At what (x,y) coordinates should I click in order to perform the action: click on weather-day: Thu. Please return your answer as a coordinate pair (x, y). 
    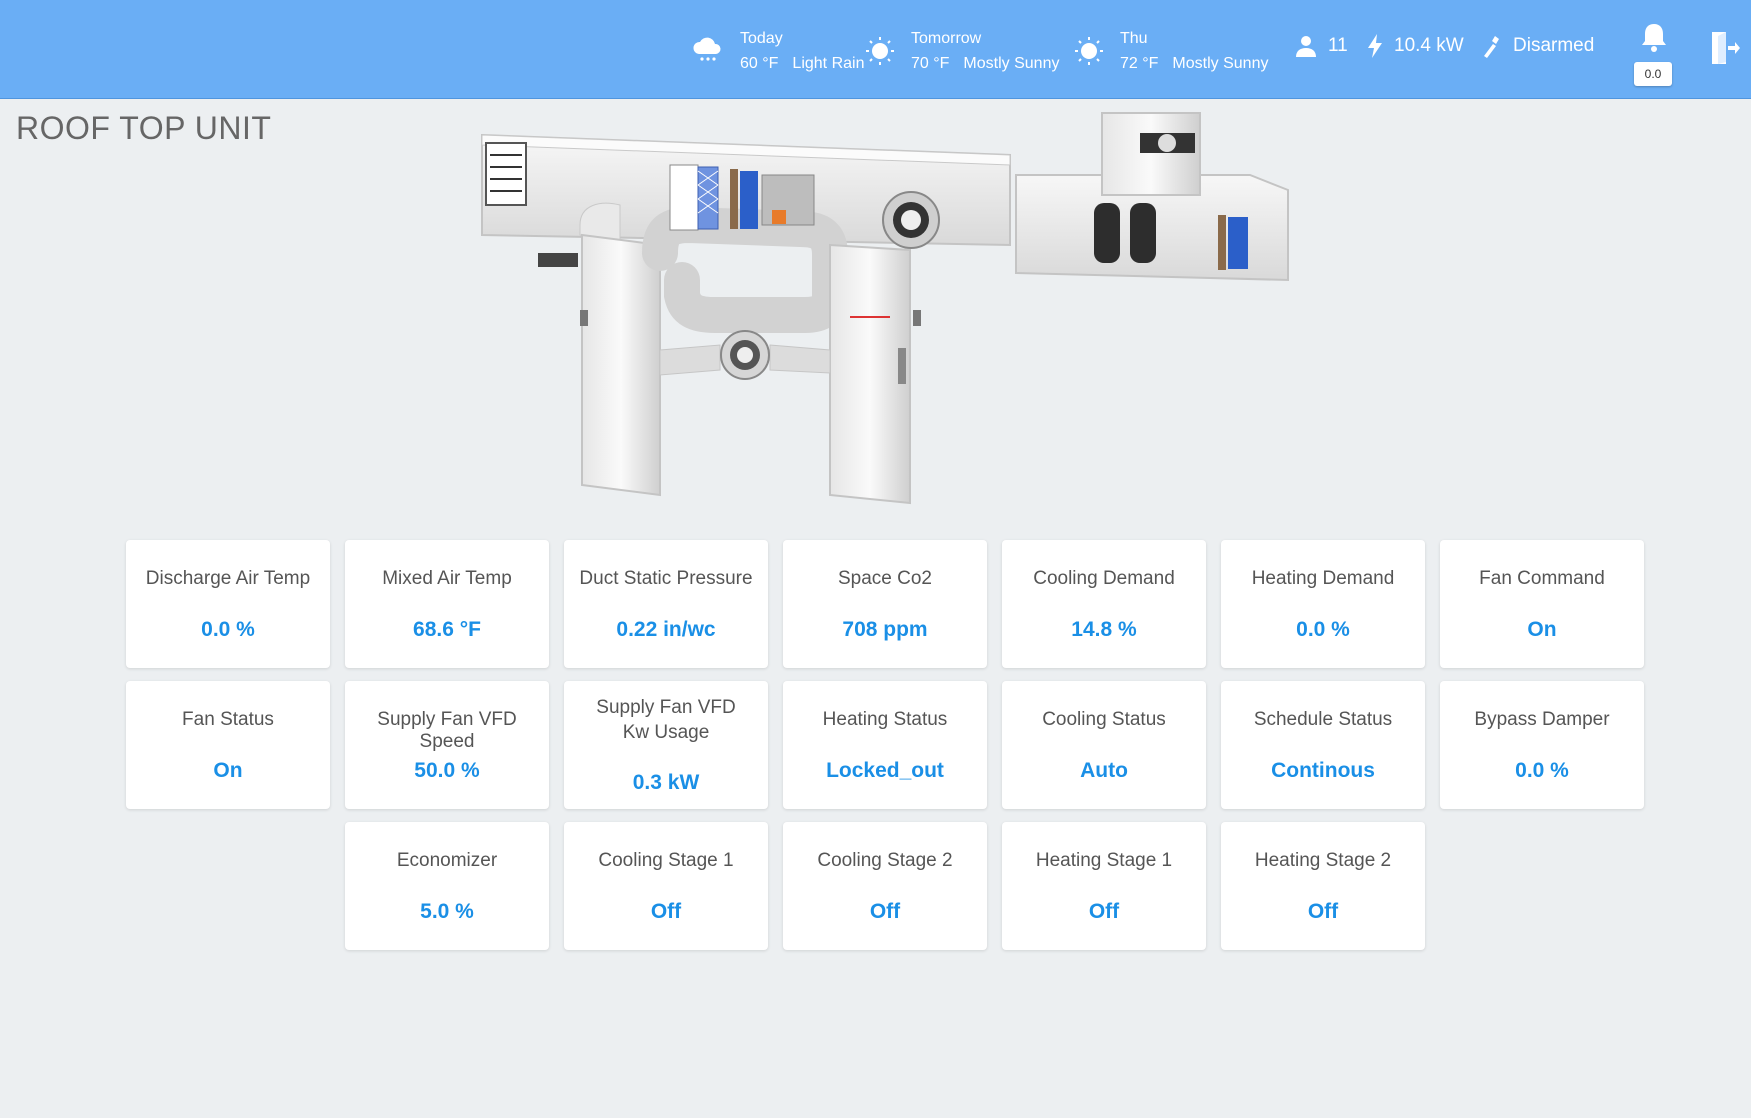
    Looking at the image, I should click on (1134, 38).